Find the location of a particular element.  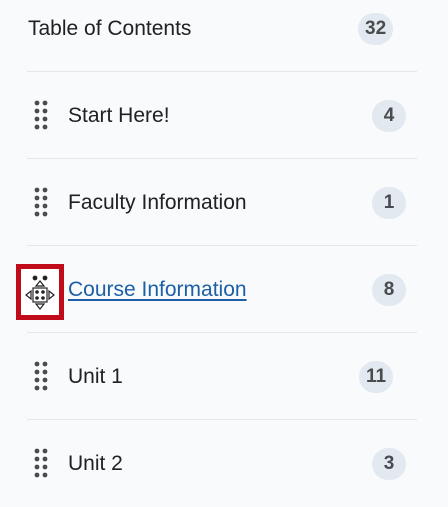

toc-header-count: 32 is located at coordinates (376, 28).